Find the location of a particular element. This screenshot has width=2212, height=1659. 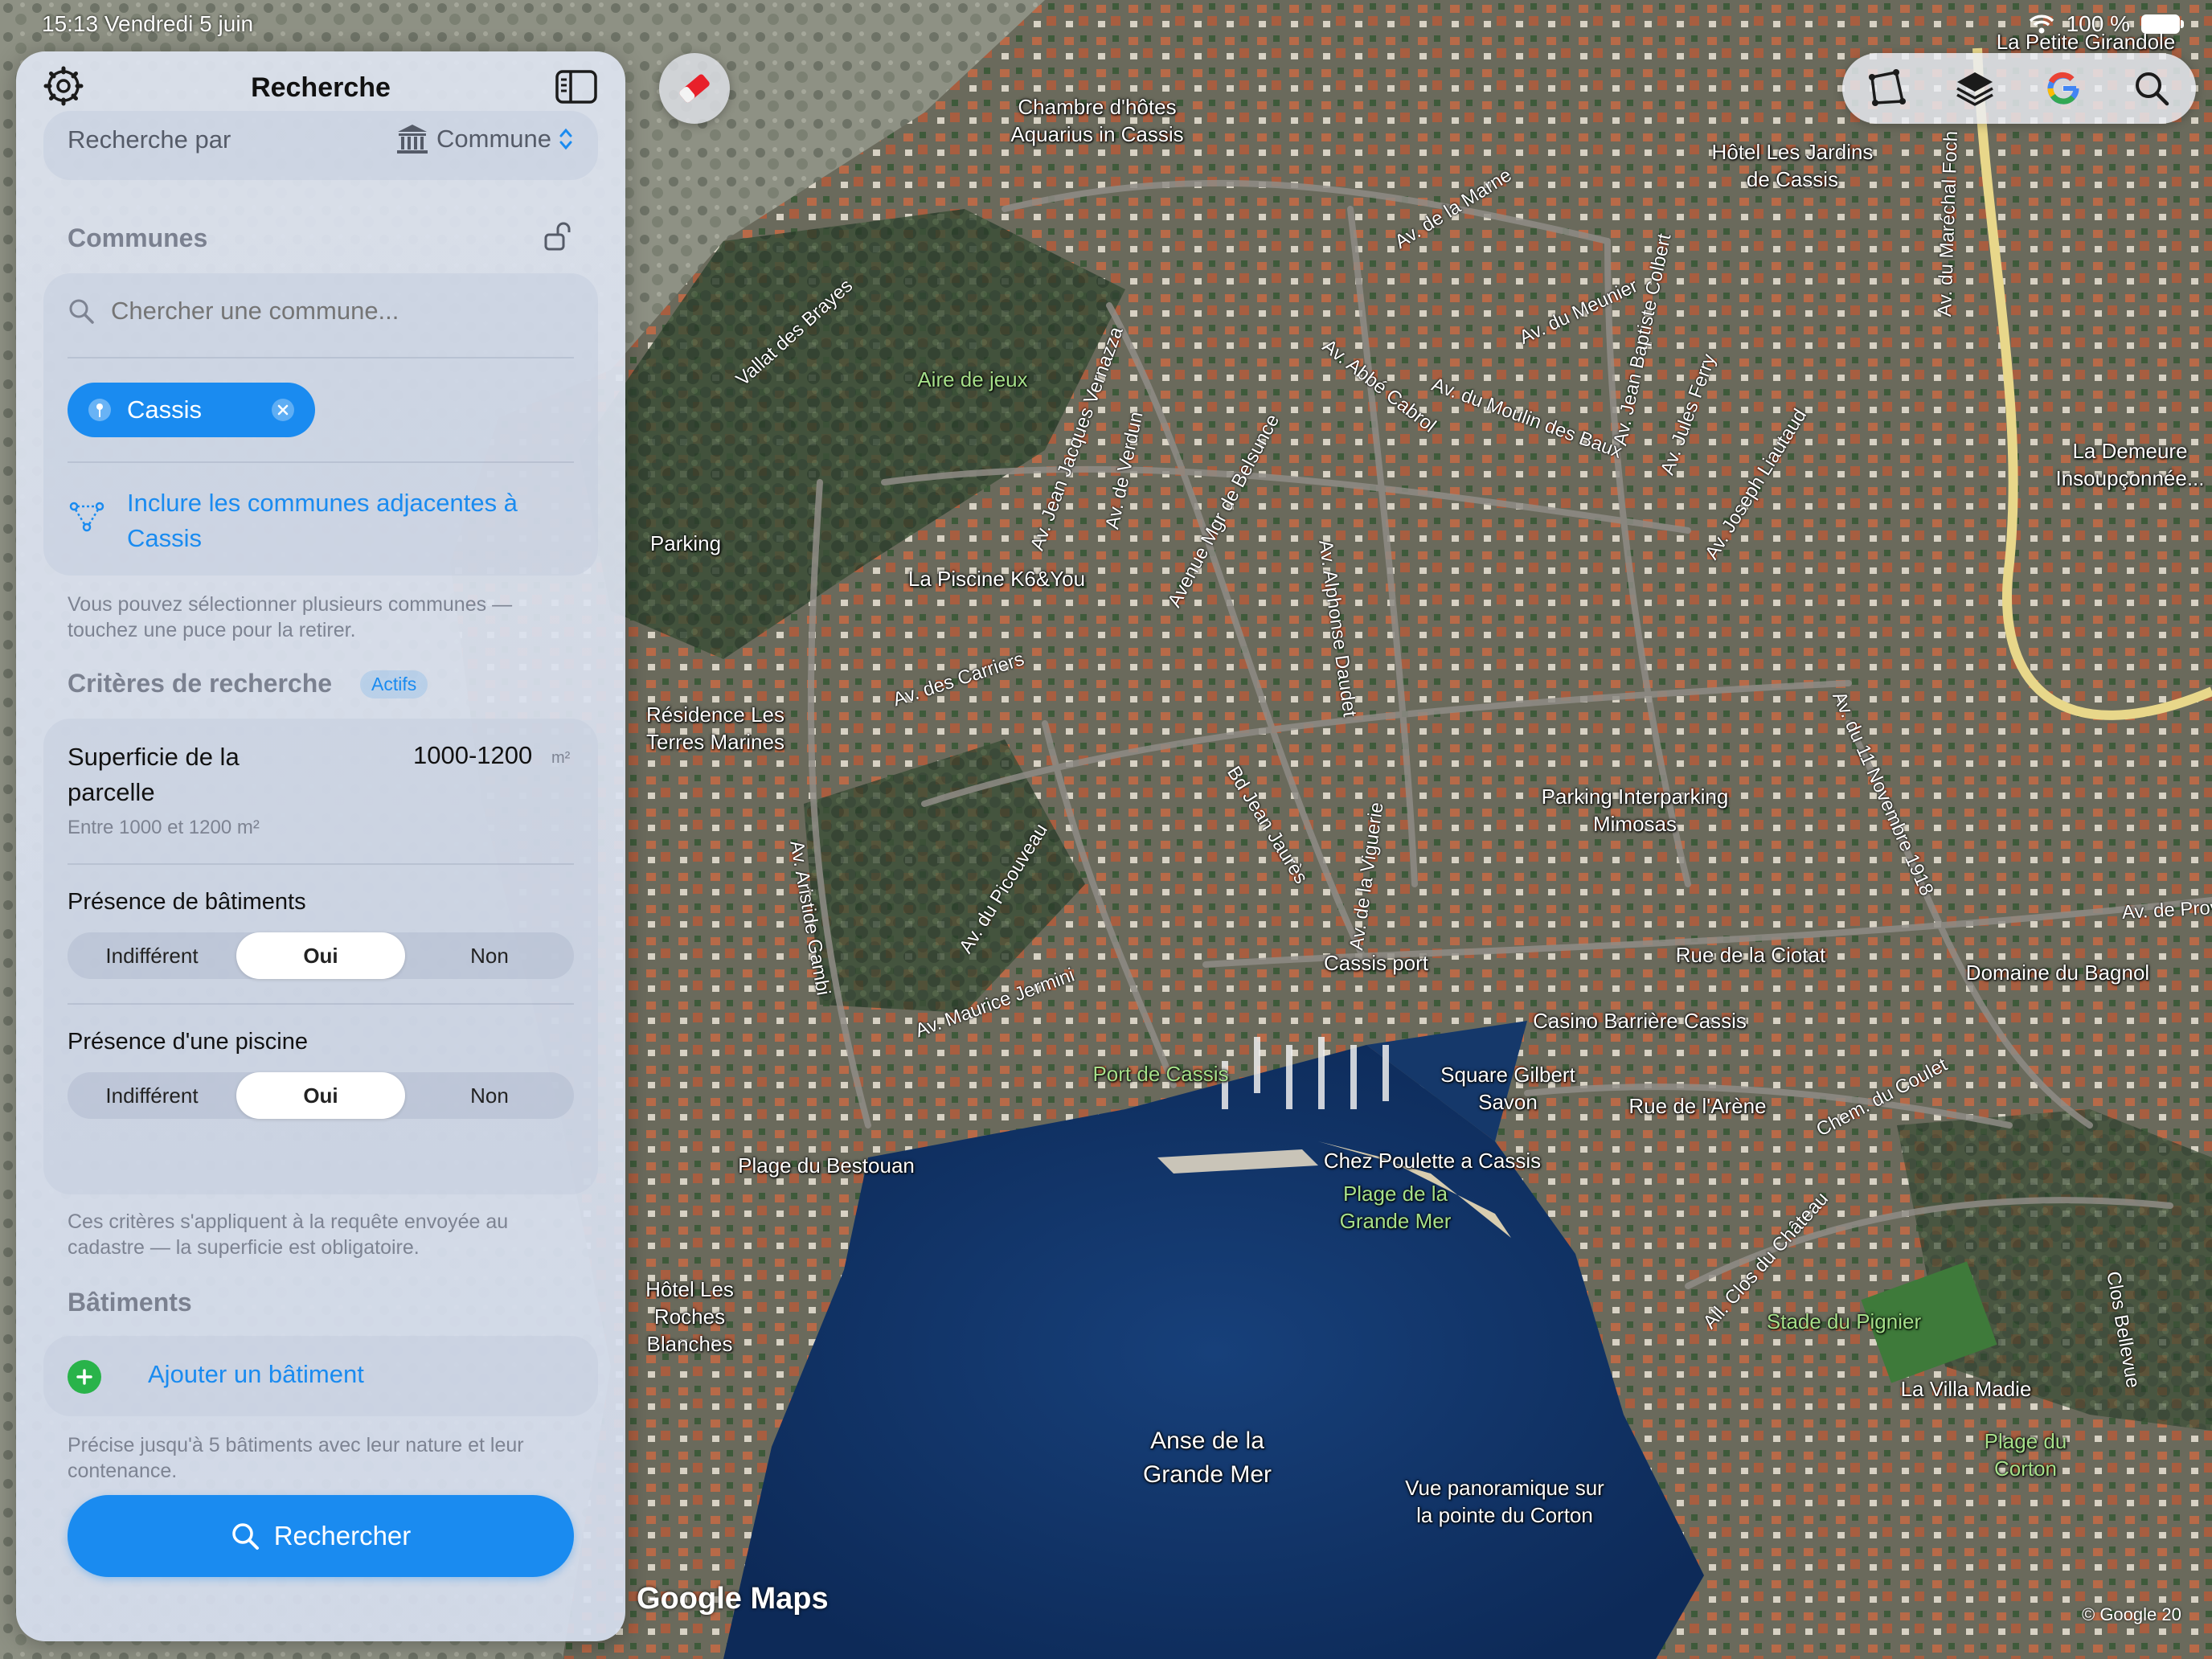

place-label: Square Gilbert Savon is located at coordinates (1508, 1088).